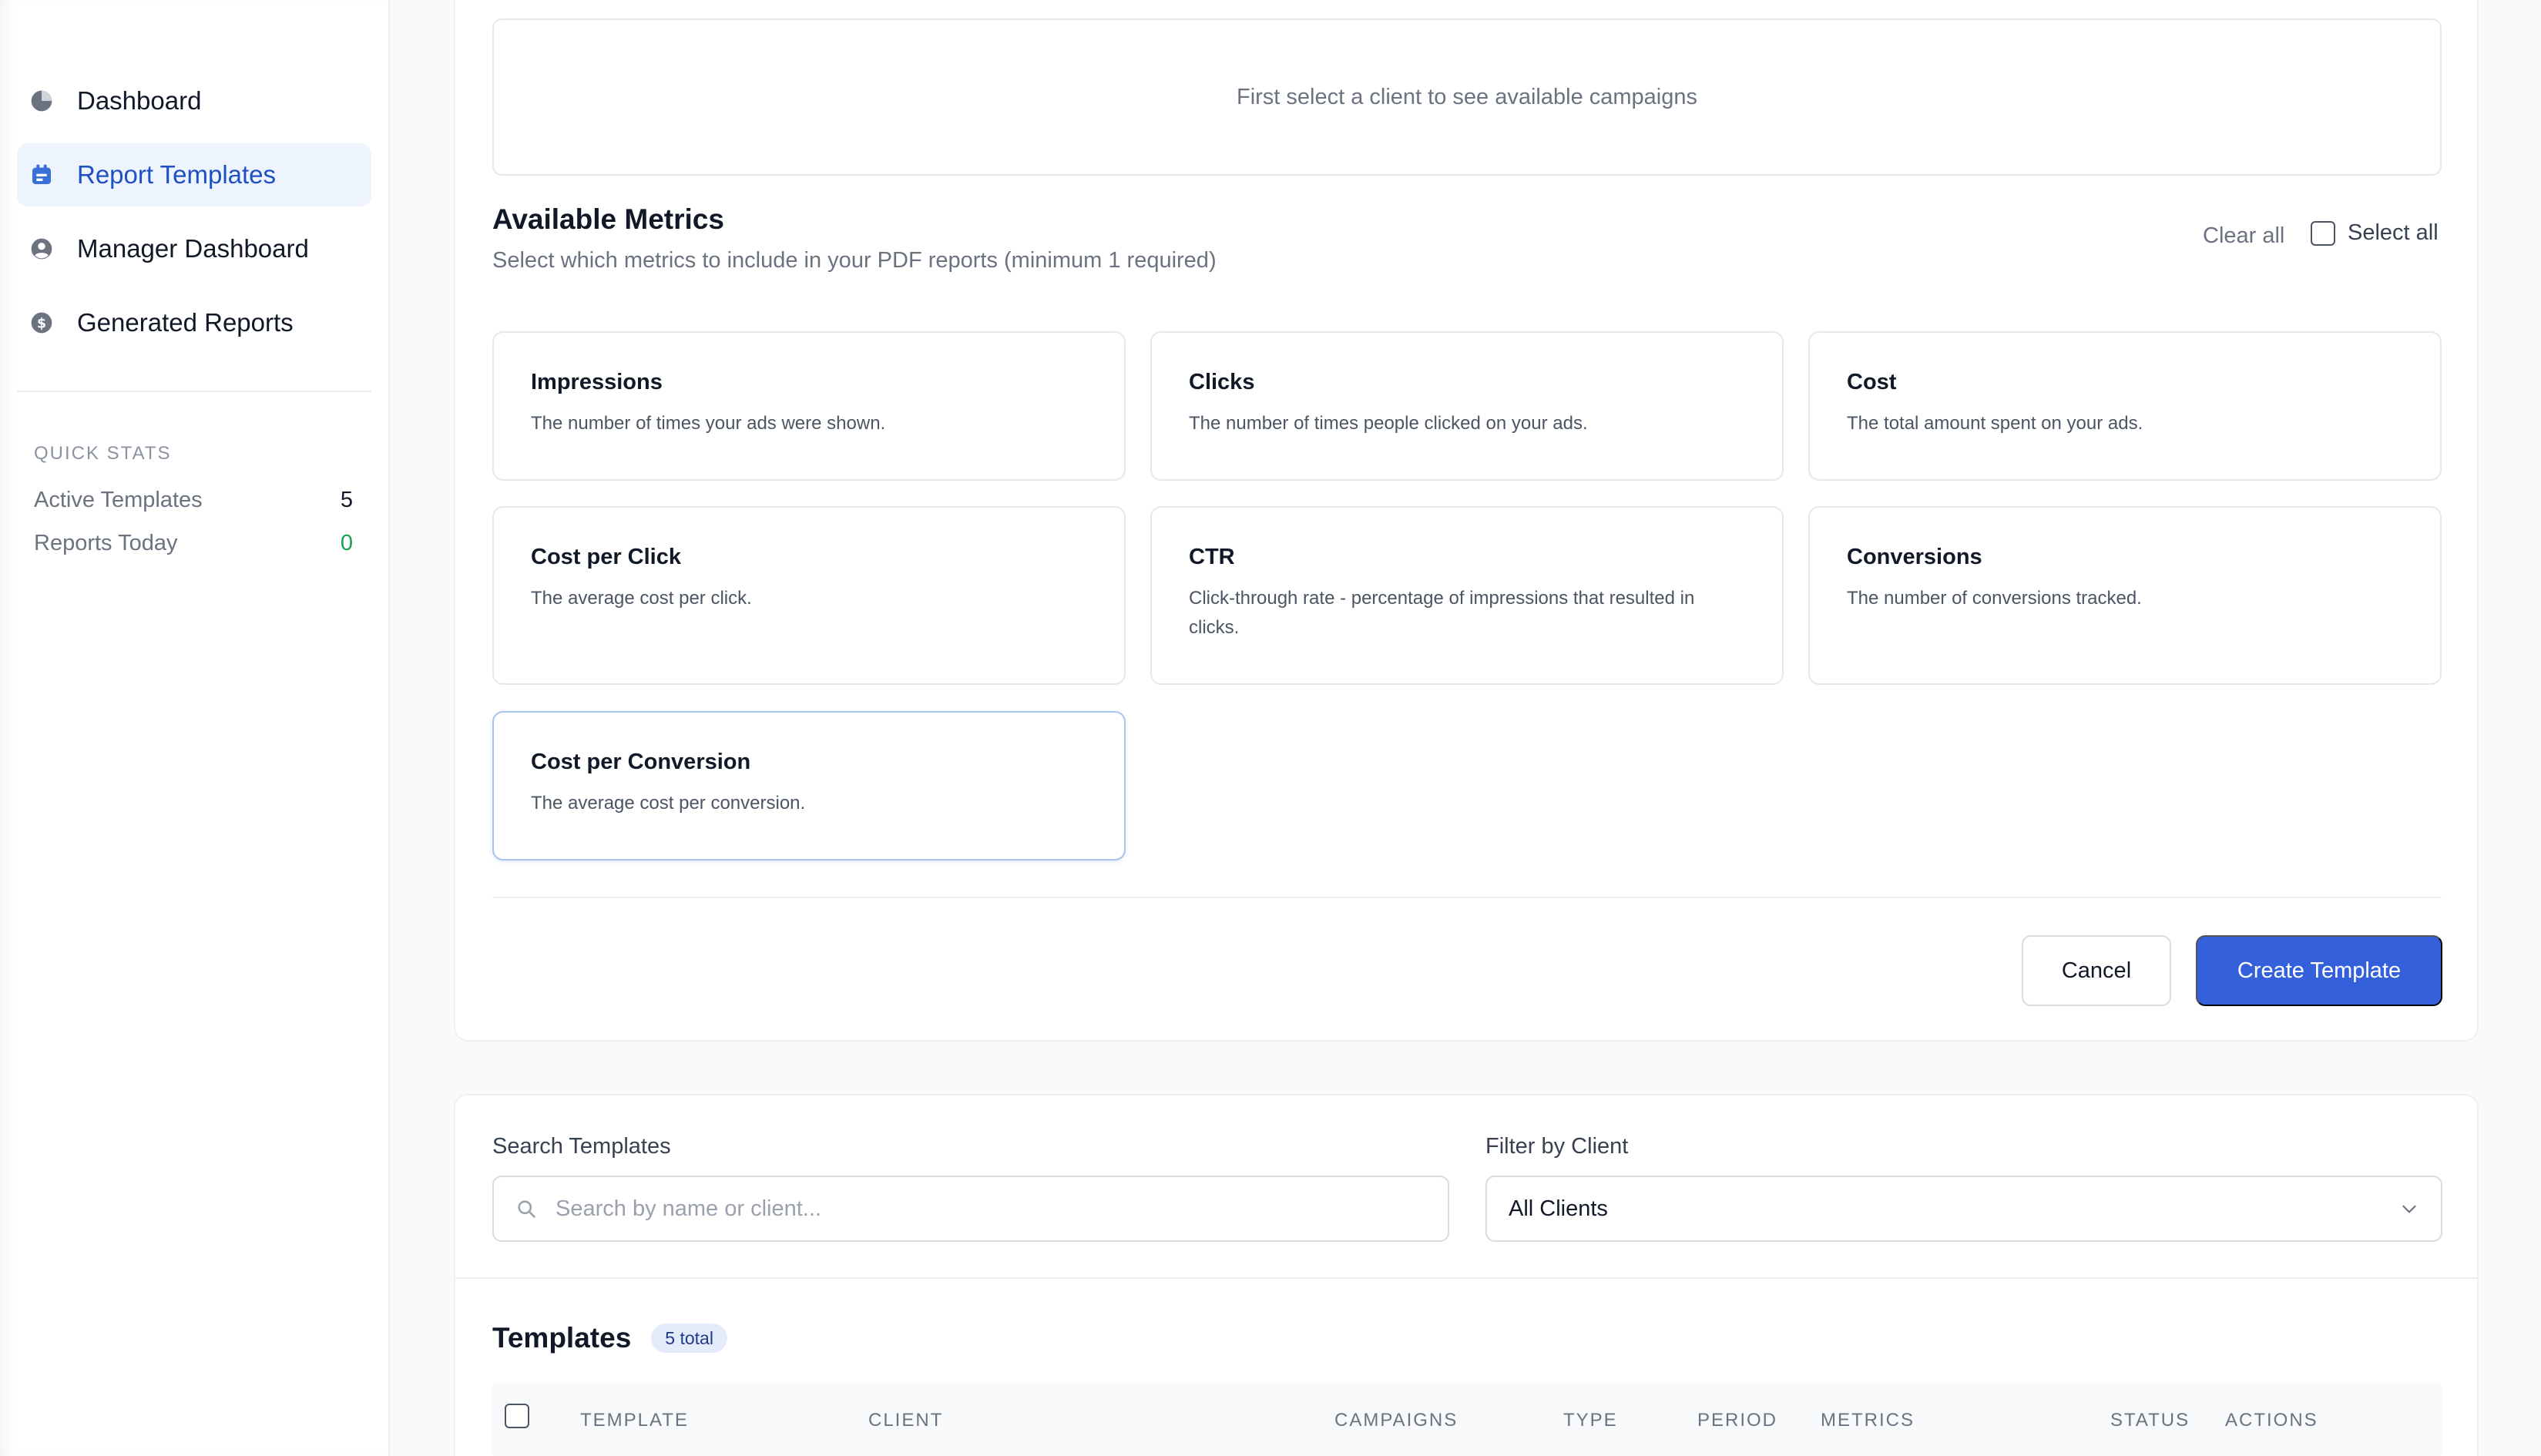 The height and width of the screenshot is (1456, 2541). Describe the element at coordinates (177, 174) in the screenshot. I see `sidebar-item-label: Report Templates` at that location.